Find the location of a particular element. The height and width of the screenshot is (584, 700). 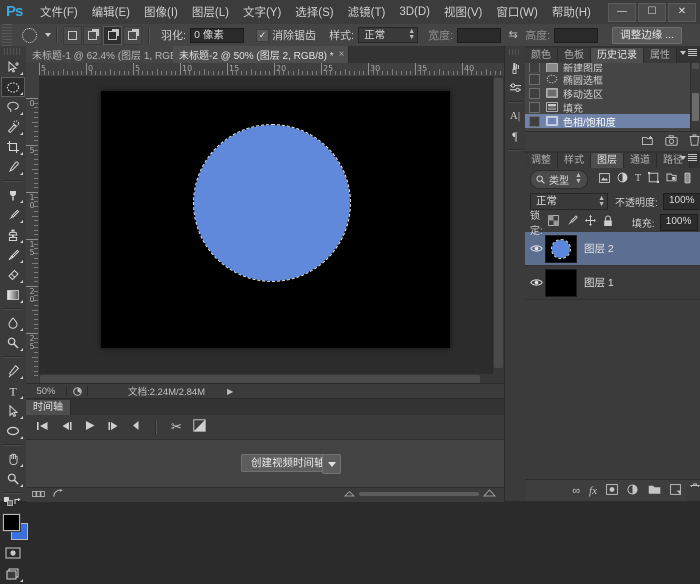

menu-window: 窗口(W) is located at coordinates (517, 12).